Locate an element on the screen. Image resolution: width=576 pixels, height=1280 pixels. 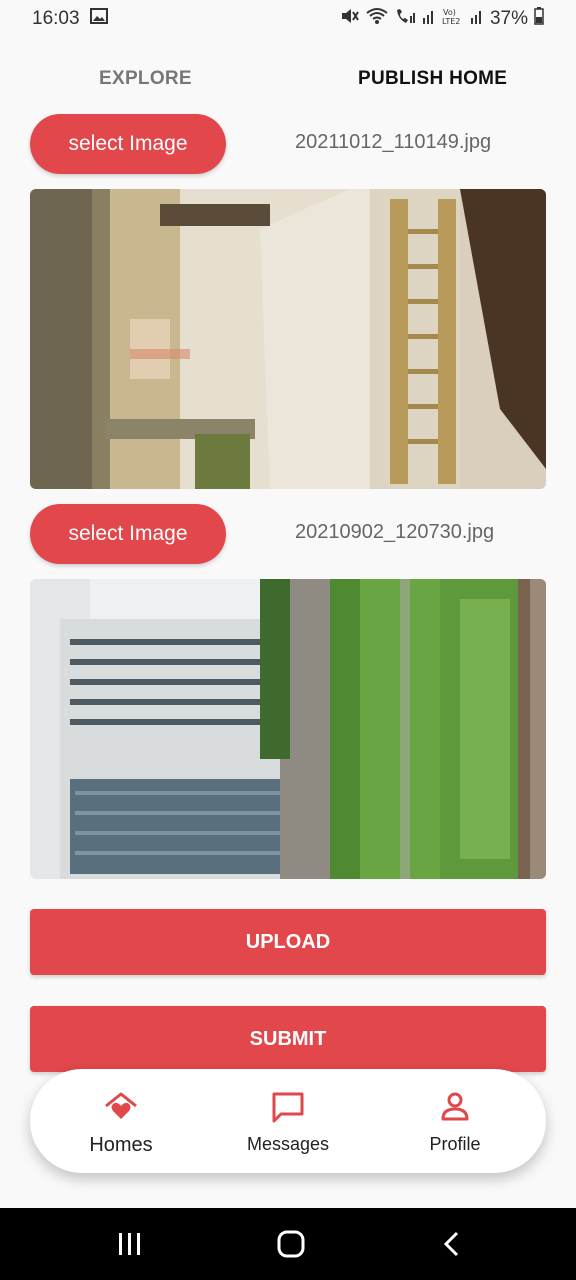
nav-item-homes: Homes is located at coordinates (121, 1123).